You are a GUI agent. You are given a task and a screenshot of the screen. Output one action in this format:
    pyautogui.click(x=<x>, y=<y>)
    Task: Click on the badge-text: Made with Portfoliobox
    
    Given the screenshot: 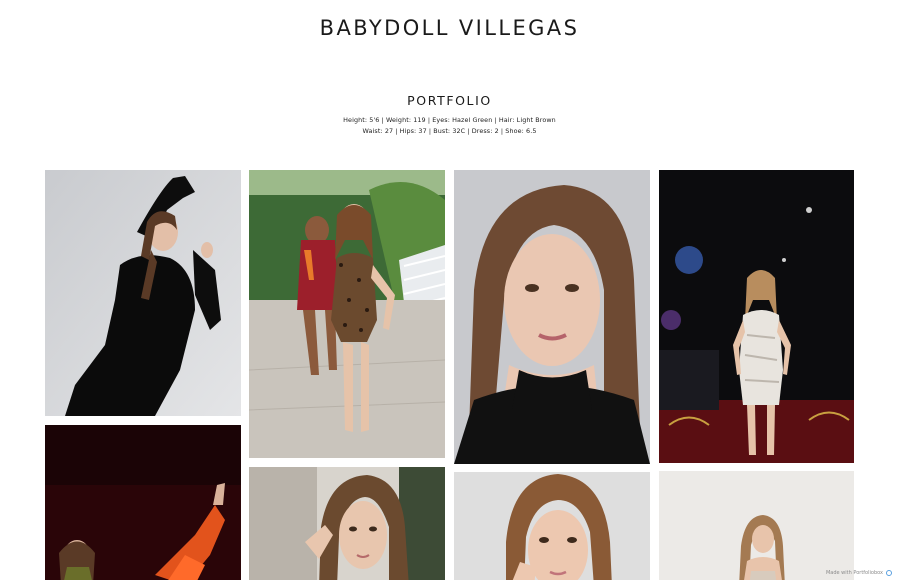 What is the action you would take?
    pyautogui.click(x=854, y=573)
    